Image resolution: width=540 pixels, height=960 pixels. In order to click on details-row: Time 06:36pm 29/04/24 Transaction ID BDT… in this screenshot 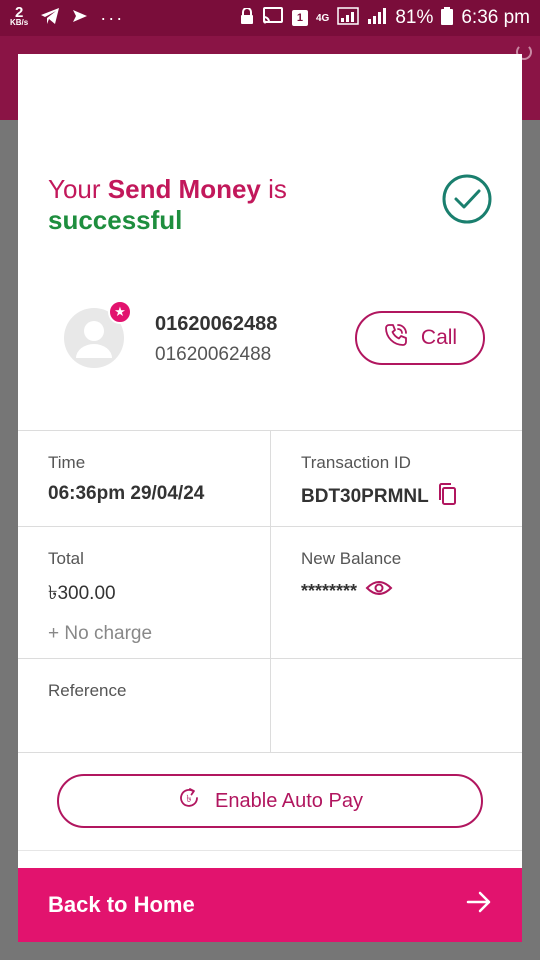, I will do `click(270, 479)`.